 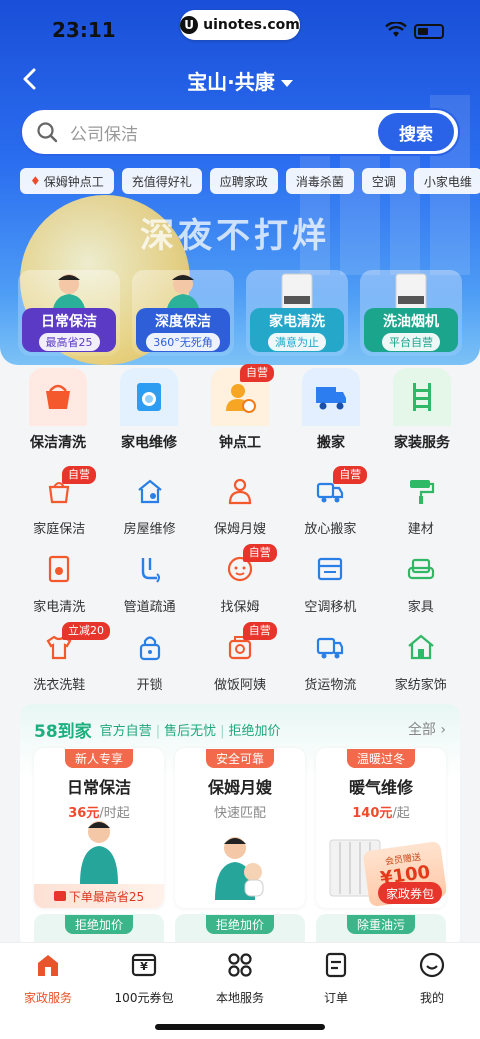 What do you see at coordinates (125, 731) in the screenshot?
I see `promo-tag: 官方自营` at bounding box center [125, 731].